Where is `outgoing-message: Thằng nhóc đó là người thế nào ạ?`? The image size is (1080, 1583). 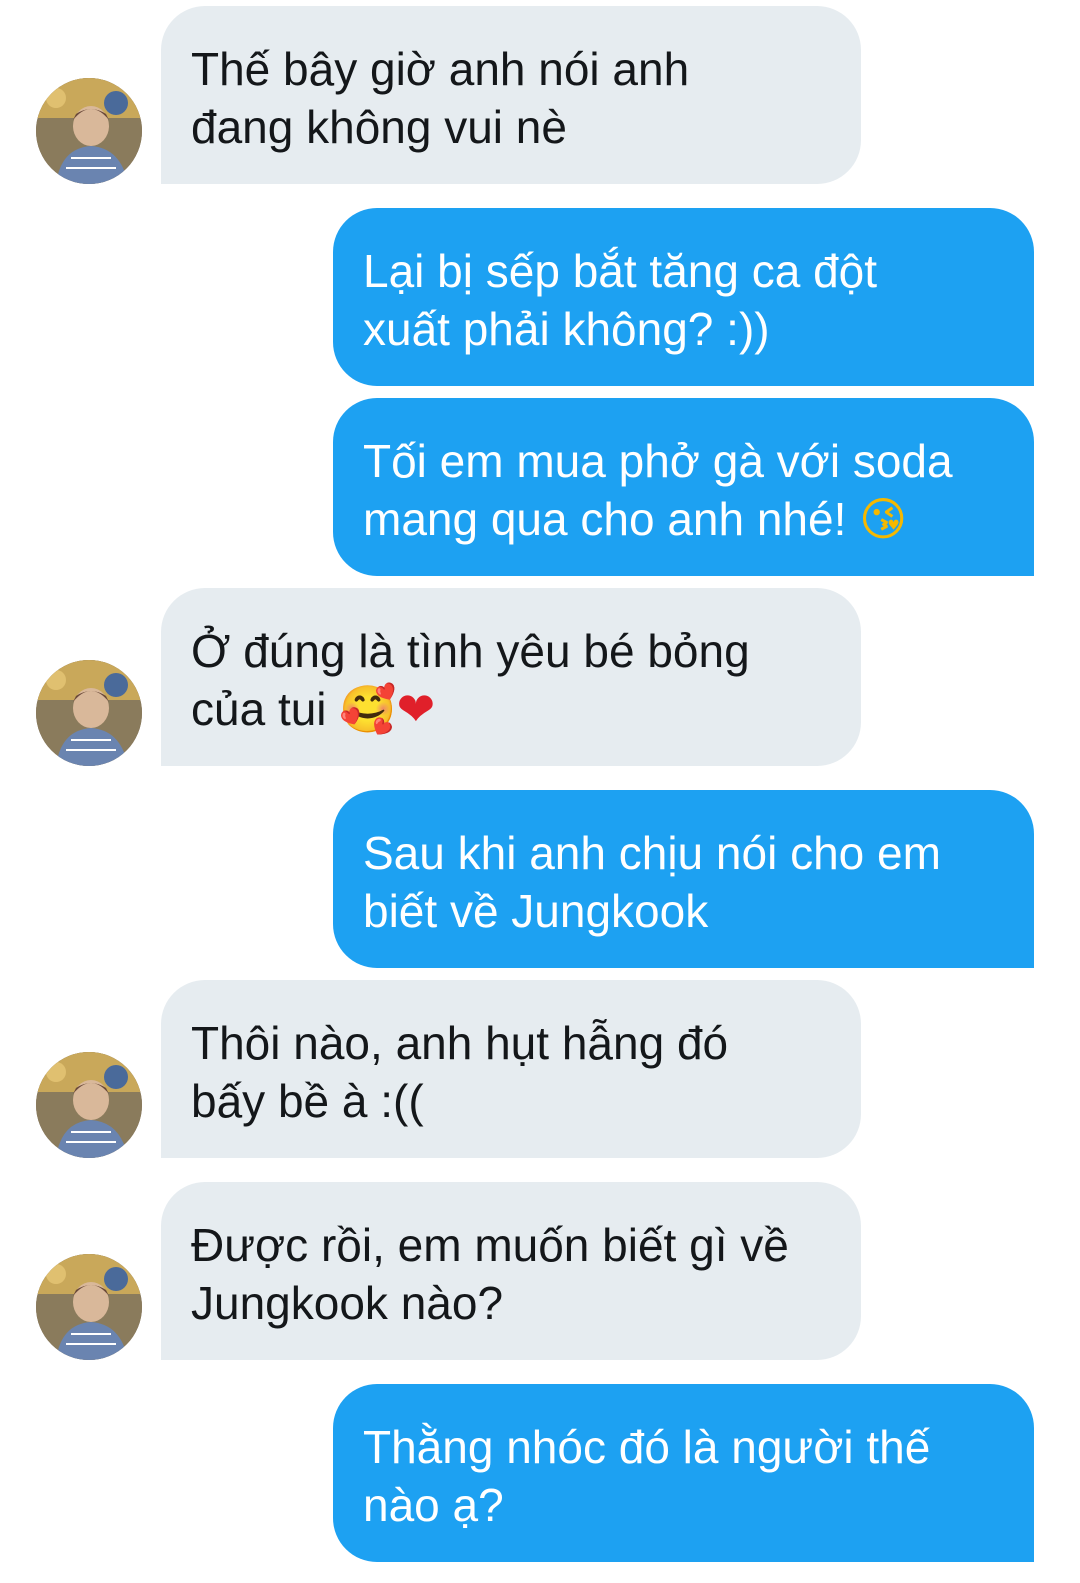
outgoing-message: Thằng nhóc đó là người thế nào ạ? is located at coordinates (683, 1473).